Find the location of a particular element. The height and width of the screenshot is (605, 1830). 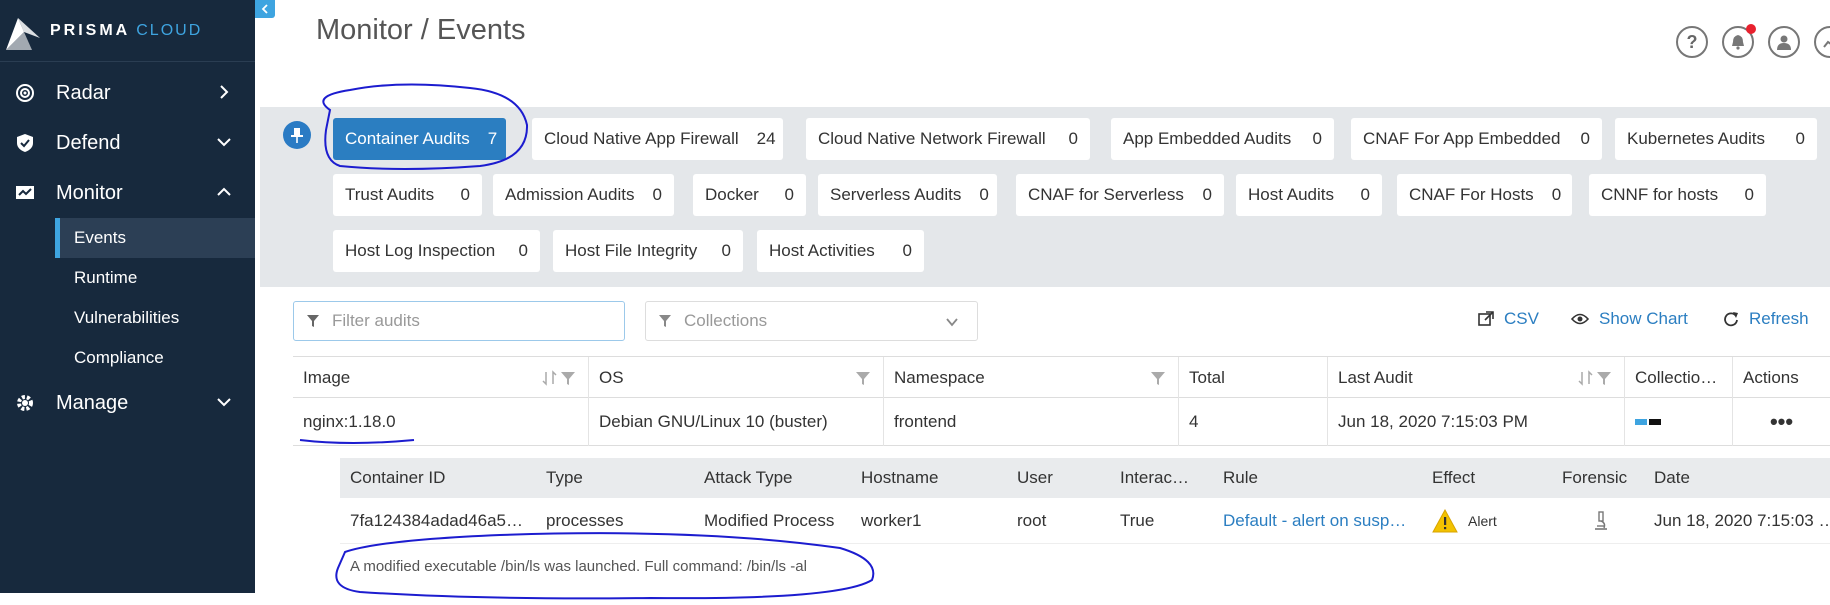

collection-swatch-blue is located at coordinates (1641, 422).